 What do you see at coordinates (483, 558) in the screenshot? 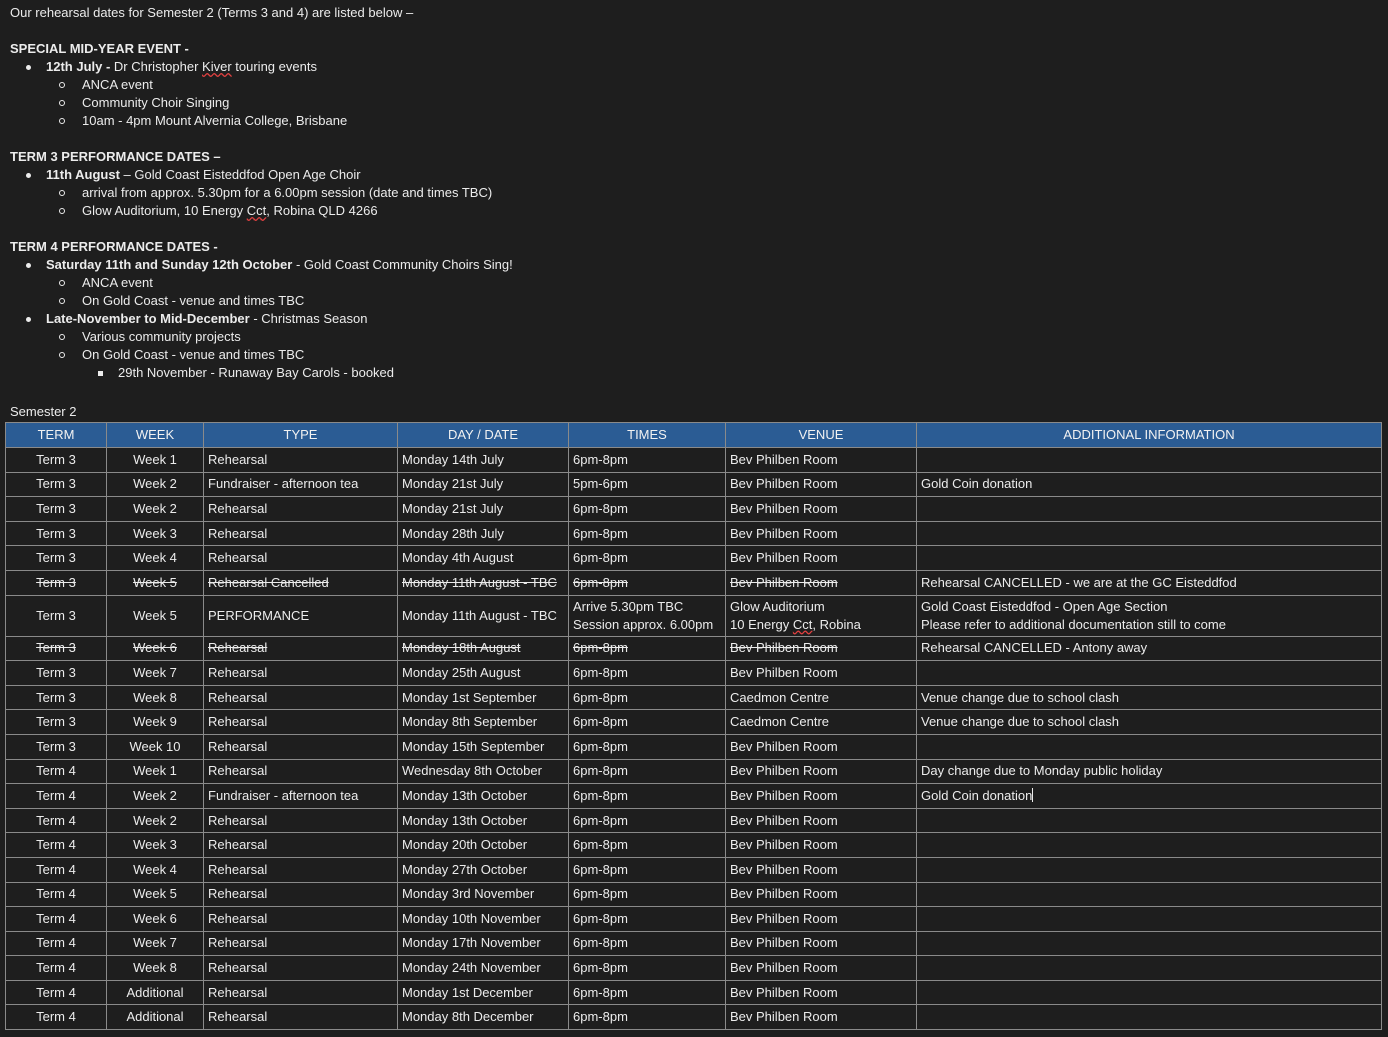
I see `cell-date: Monday 4th August` at bounding box center [483, 558].